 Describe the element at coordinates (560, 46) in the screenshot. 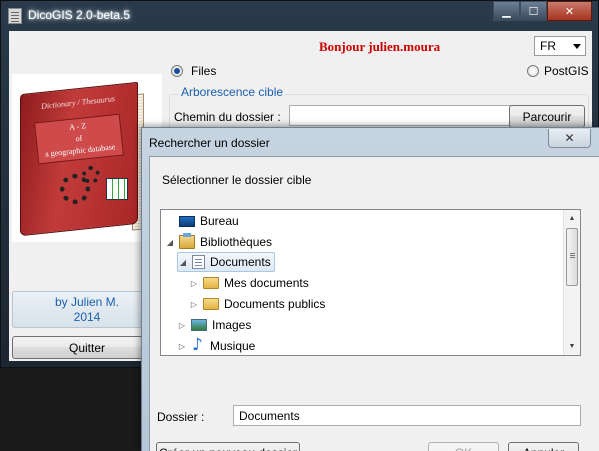

I see `language-select: FR` at that location.